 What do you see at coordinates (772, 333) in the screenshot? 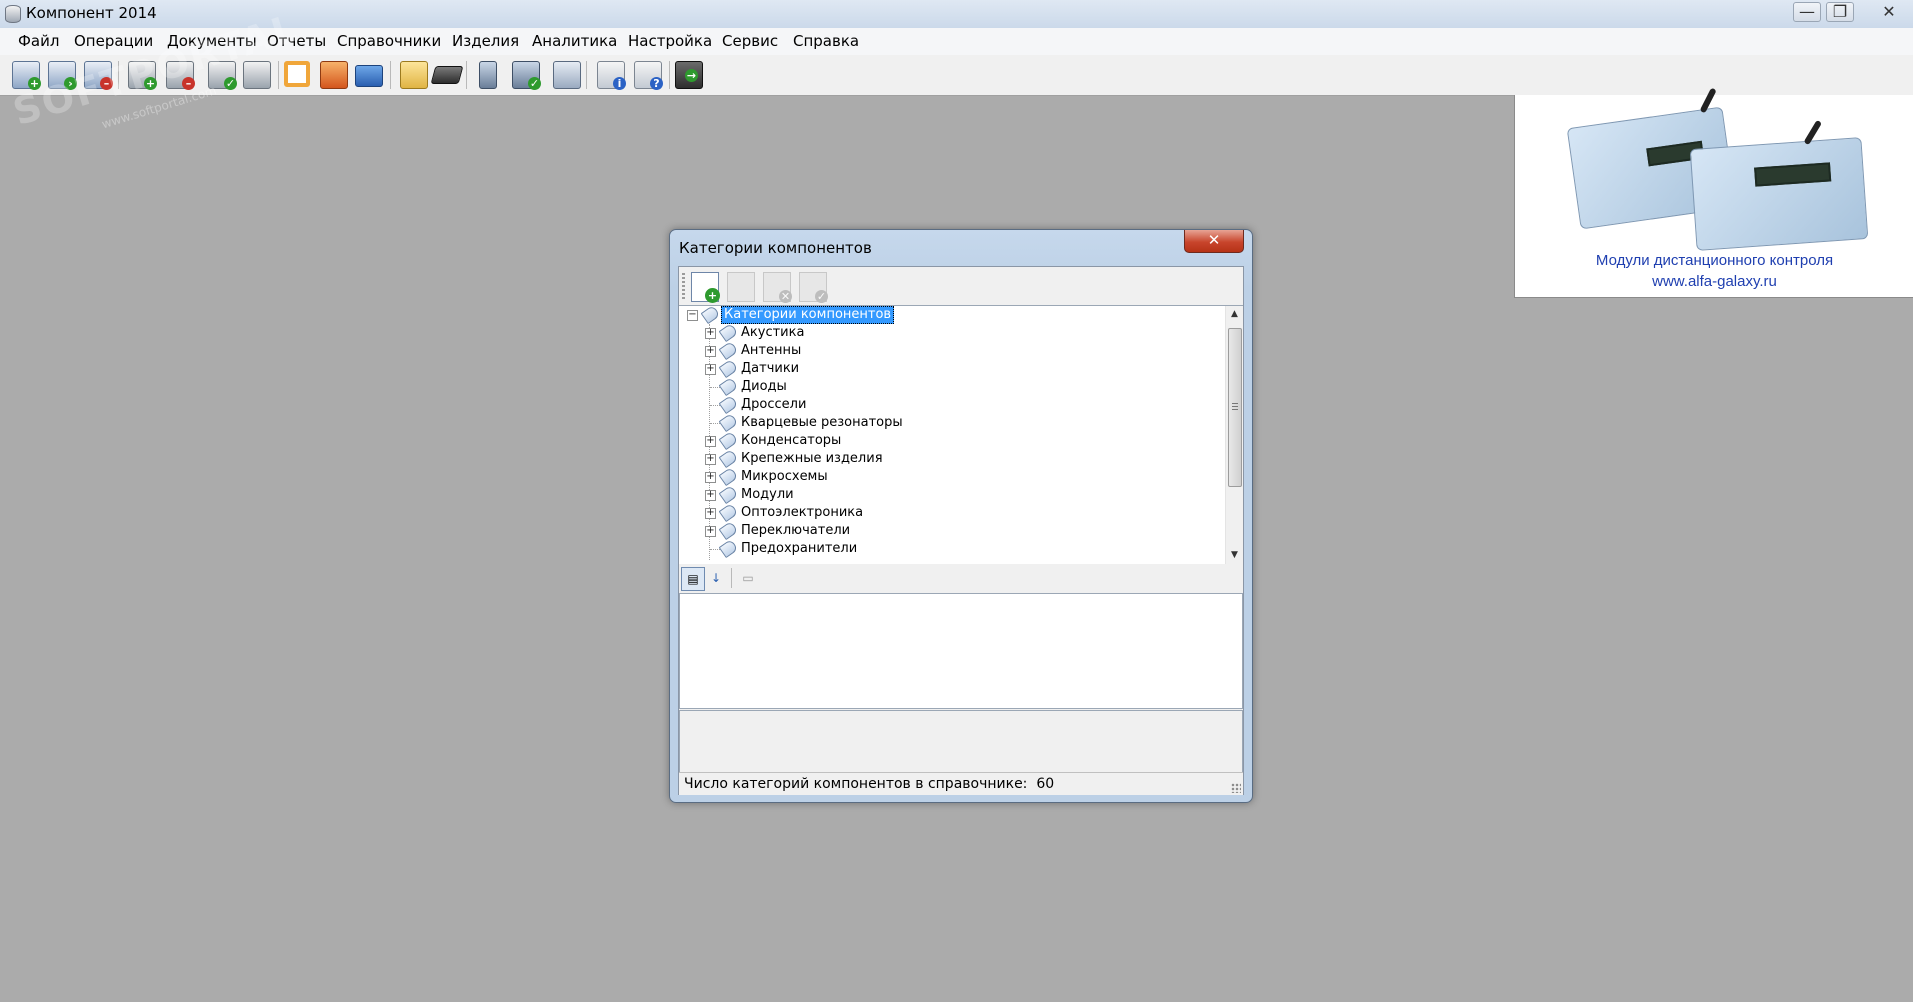
I see `tree-item-label: Акустика` at bounding box center [772, 333].